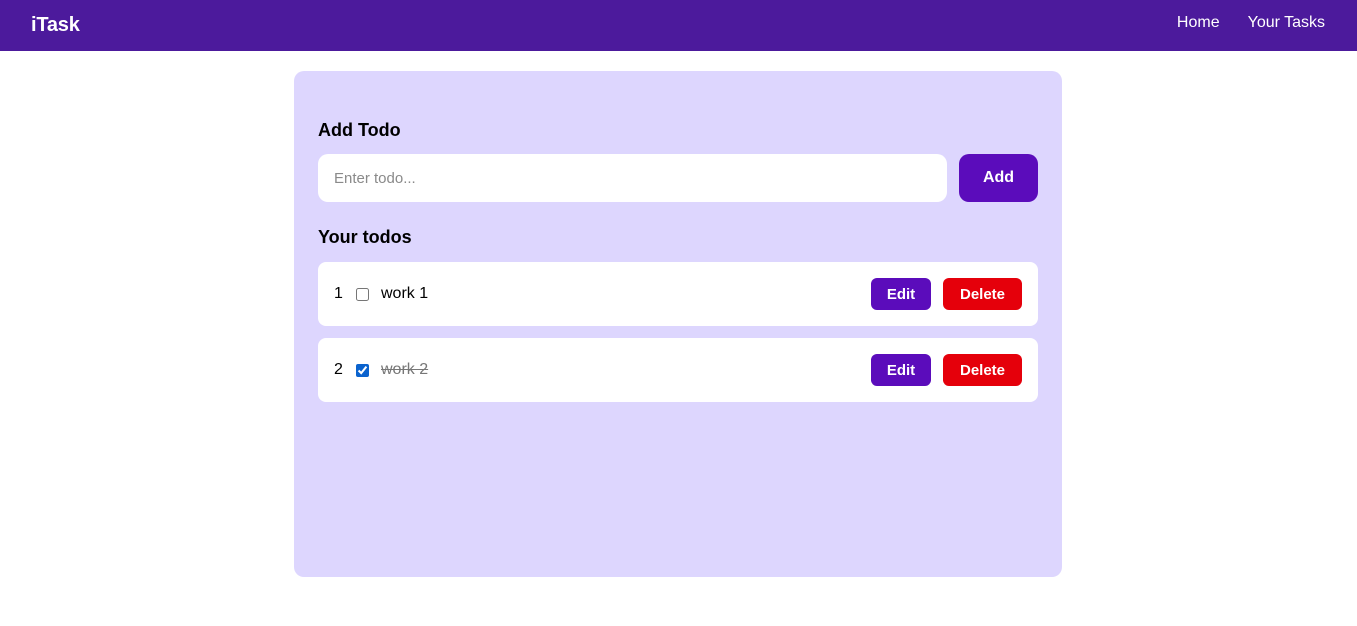 The image size is (1357, 626). Describe the element at coordinates (998, 178) in the screenshot. I see `add-button: Add` at that location.